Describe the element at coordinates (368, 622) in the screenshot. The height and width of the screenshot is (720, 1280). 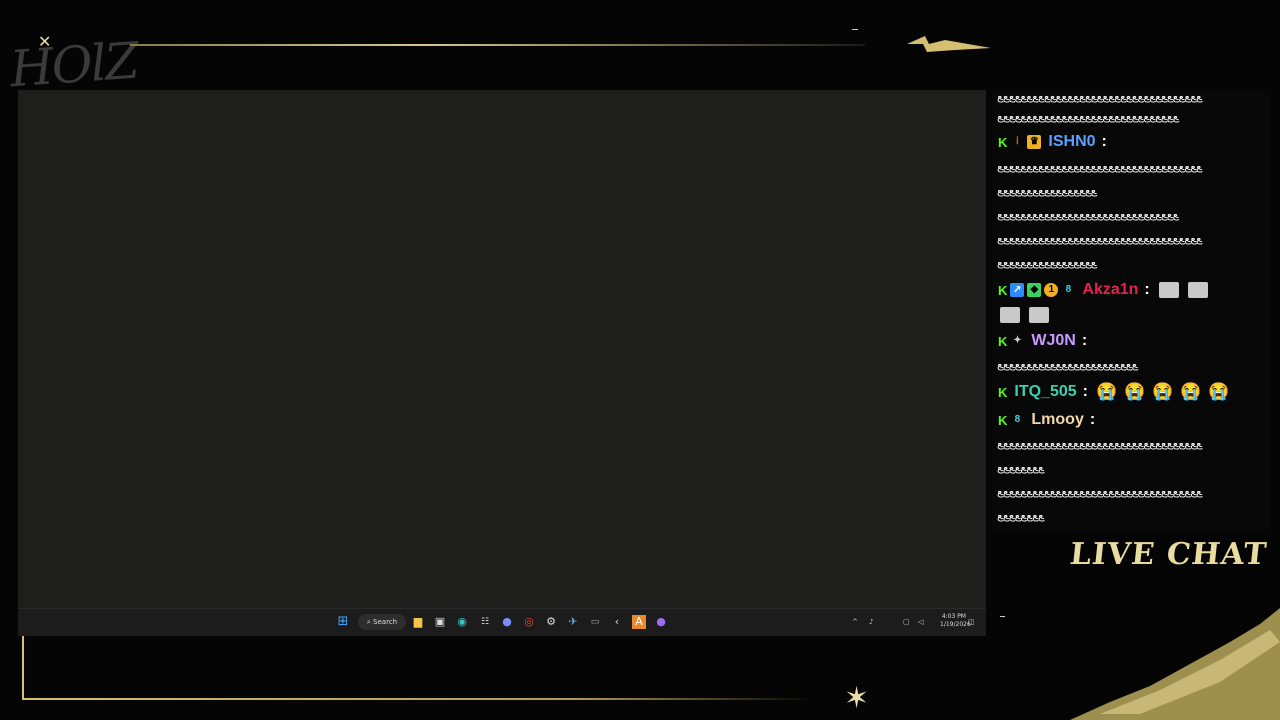
I see `search-icon: ⌕` at that location.